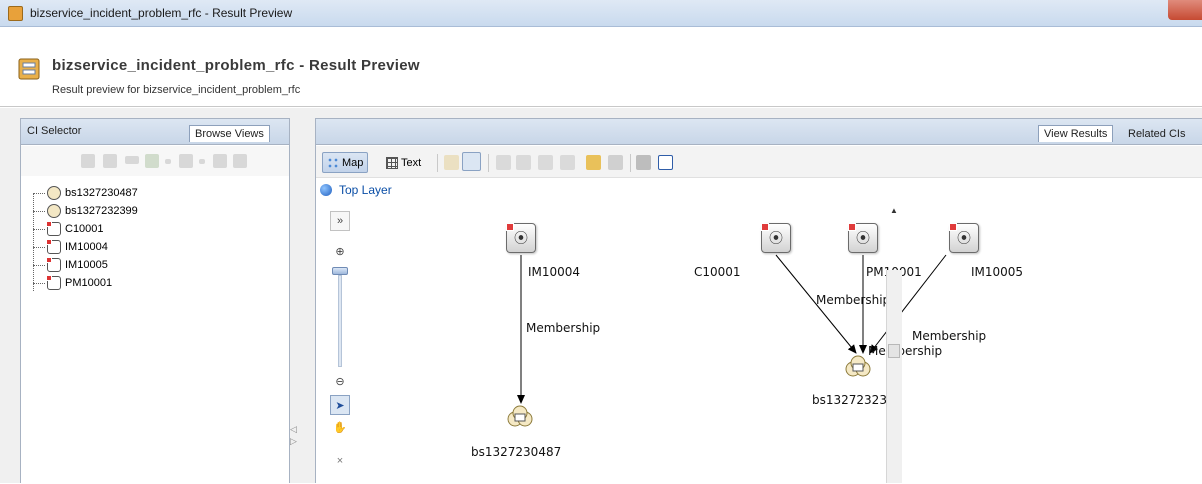  I want to click on map-vertical-scrollbar: ▲, so click(894, 344).